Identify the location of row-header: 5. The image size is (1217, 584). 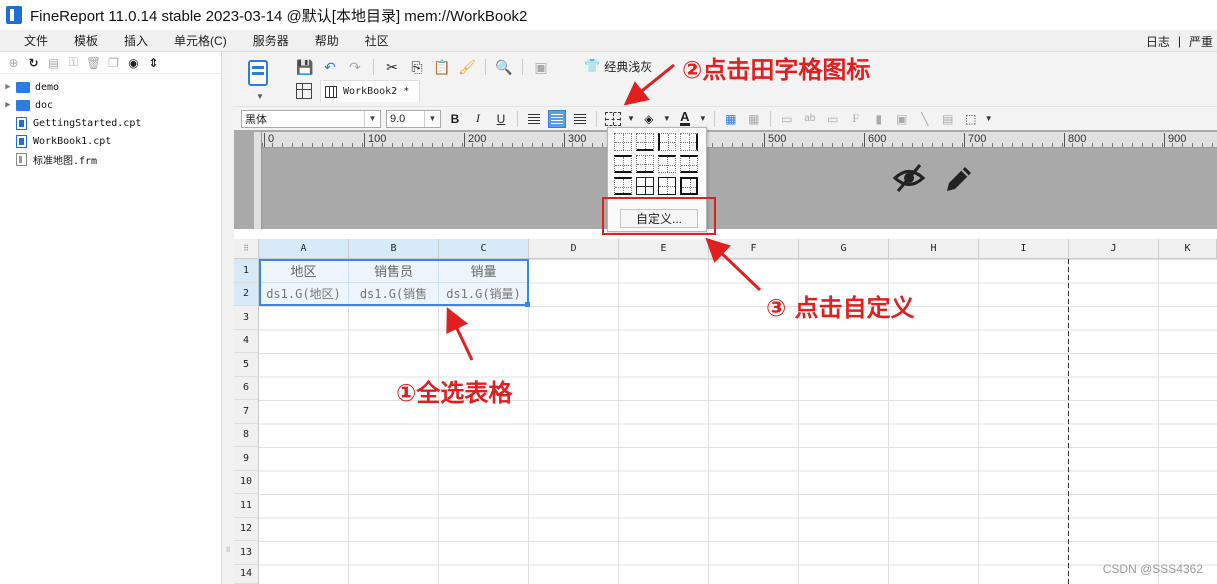
(246, 365).